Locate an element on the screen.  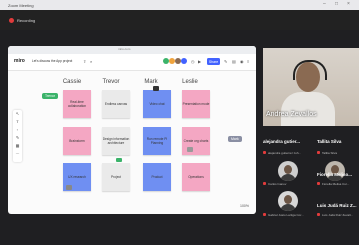
cursor-pointer-icon is located at coordinates (119, 160).